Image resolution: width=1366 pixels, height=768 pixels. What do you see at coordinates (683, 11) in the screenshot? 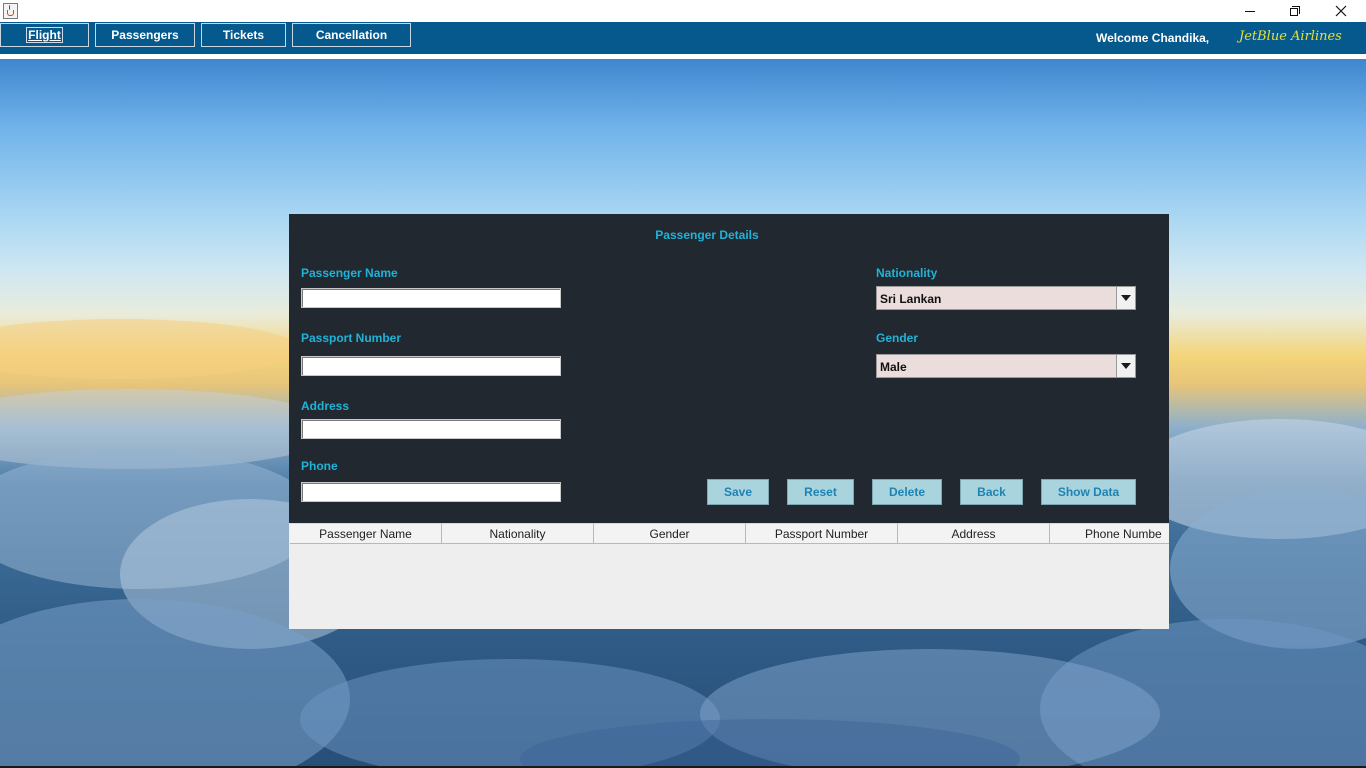
I see `title-bar` at bounding box center [683, 11].